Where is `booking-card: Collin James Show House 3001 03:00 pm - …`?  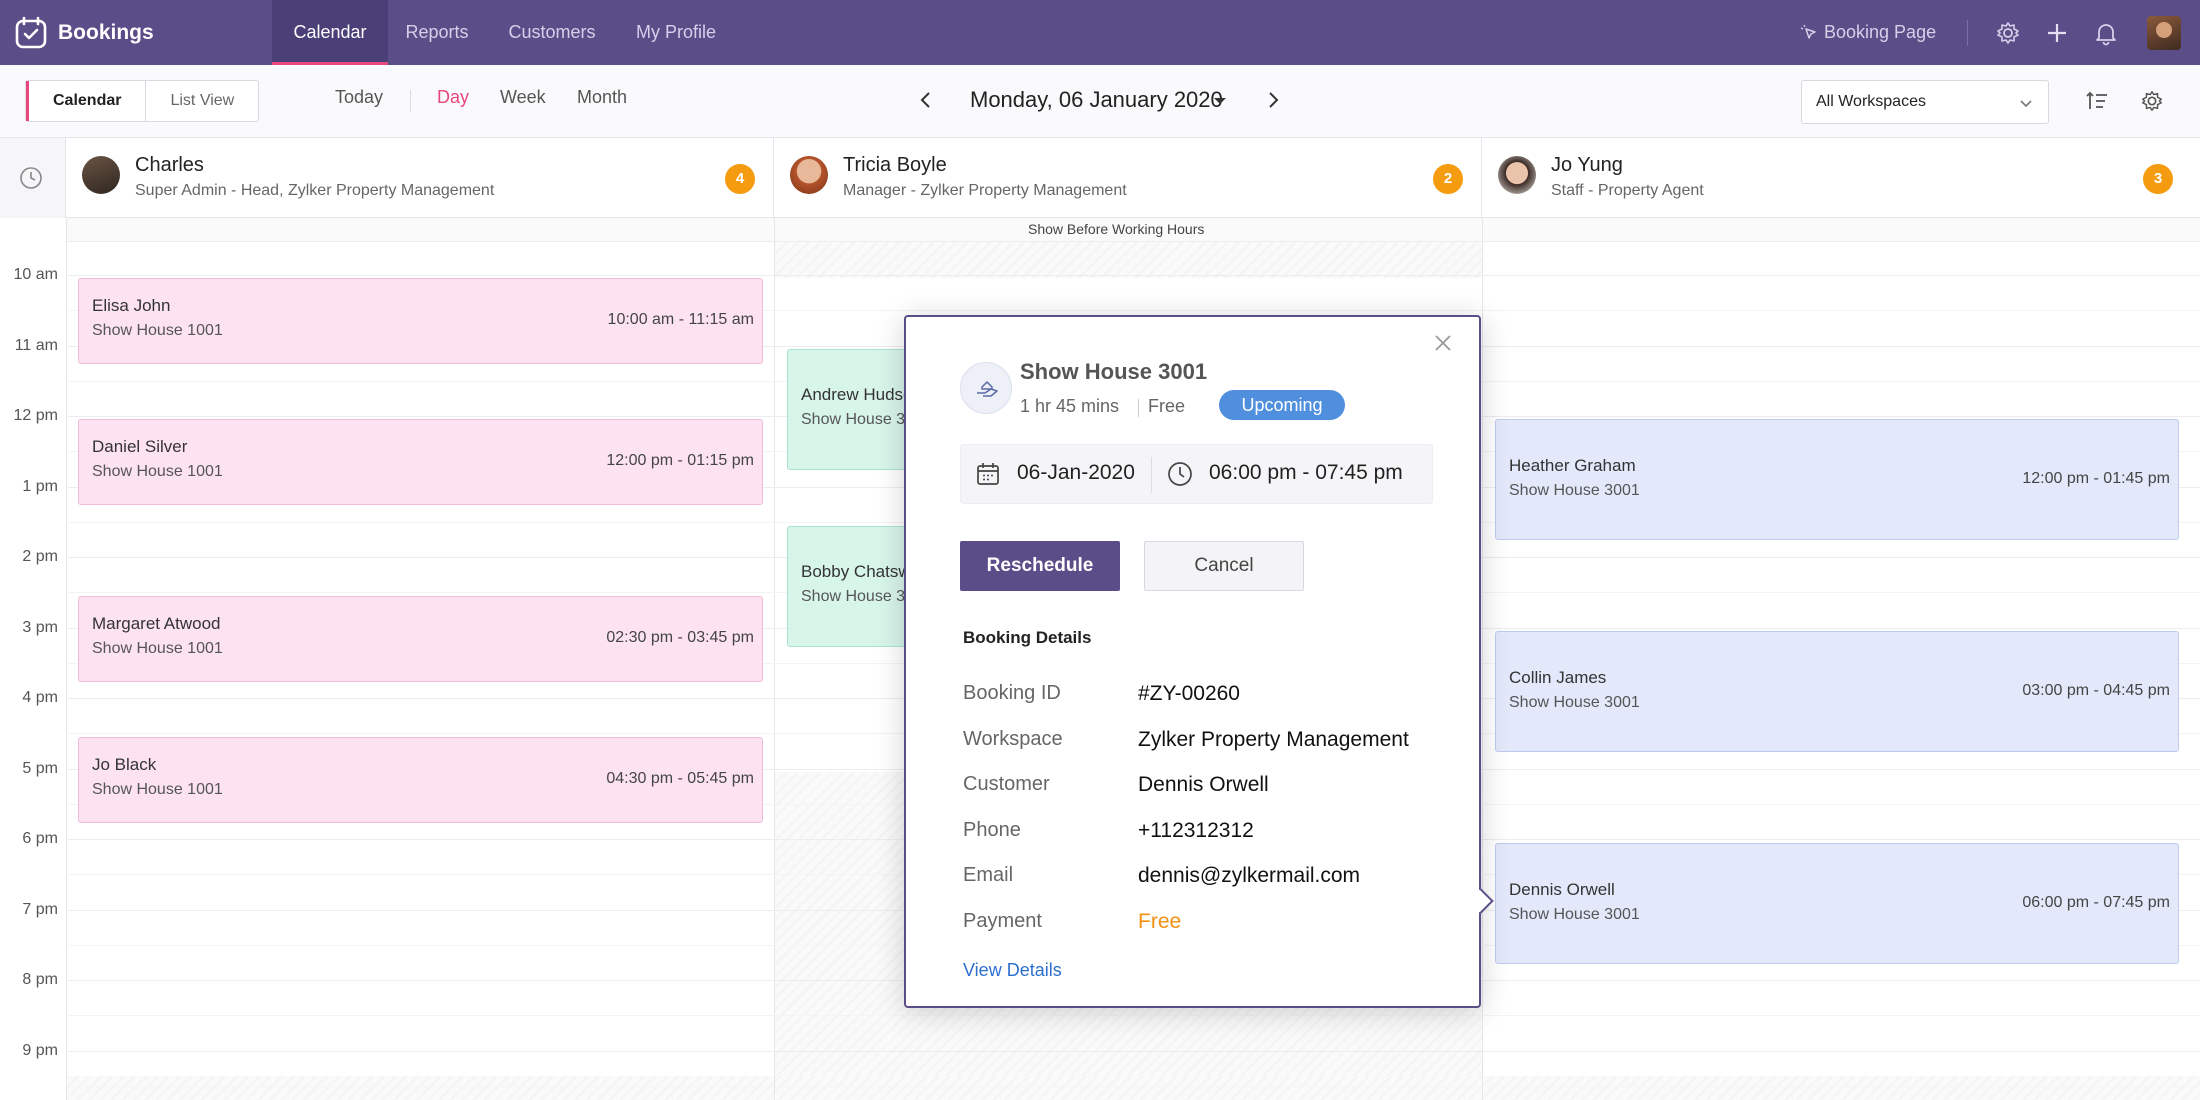 booking-card: Collin James Show House 3001 03:00 pm - … is located at coordinates (1837, 691).